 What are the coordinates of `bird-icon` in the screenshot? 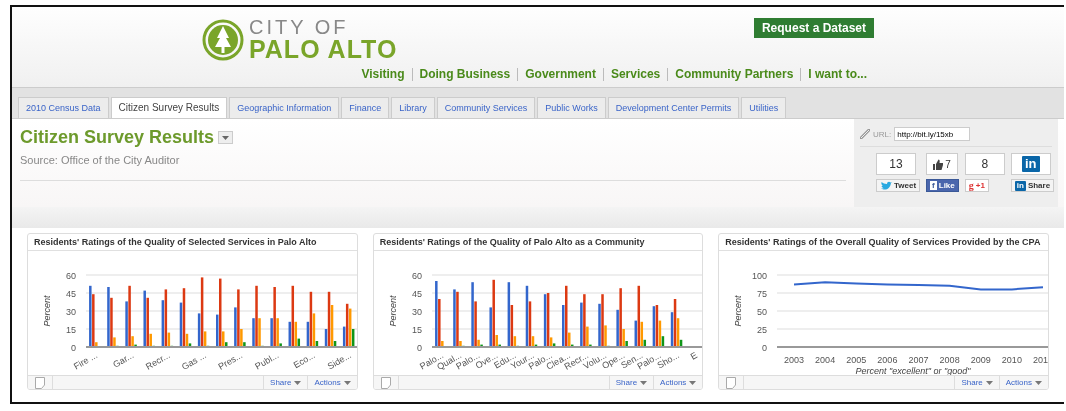 It's located at (886, 185).